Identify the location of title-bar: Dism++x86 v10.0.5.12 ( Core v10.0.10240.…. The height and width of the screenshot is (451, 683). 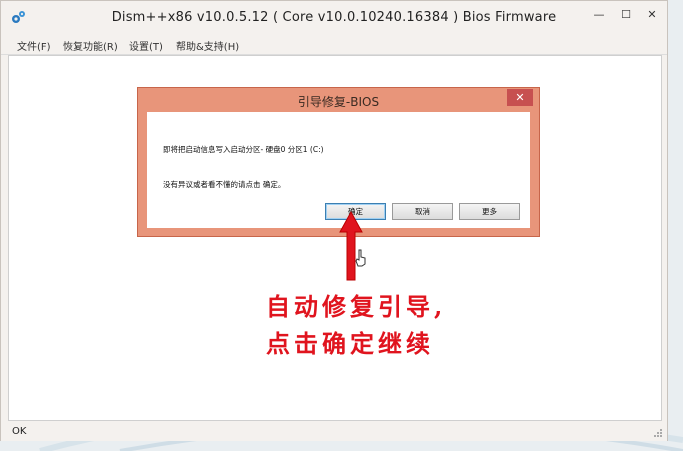
(334, 17).